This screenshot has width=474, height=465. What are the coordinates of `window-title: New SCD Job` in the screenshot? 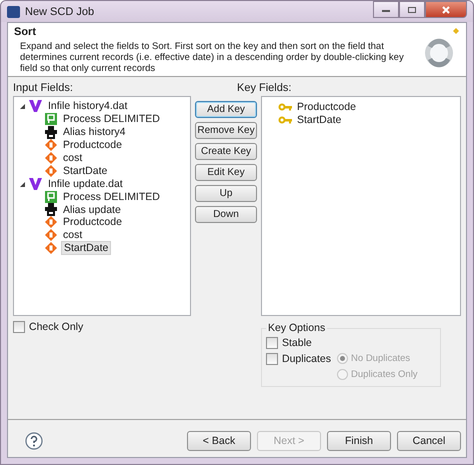 It's located at (59, 12).